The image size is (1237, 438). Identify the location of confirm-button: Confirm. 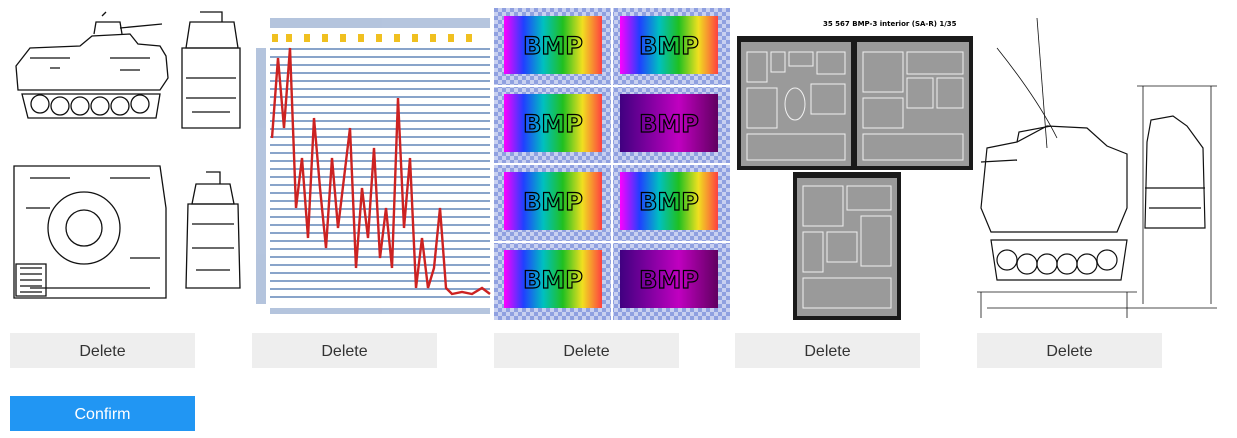
(102, 413).